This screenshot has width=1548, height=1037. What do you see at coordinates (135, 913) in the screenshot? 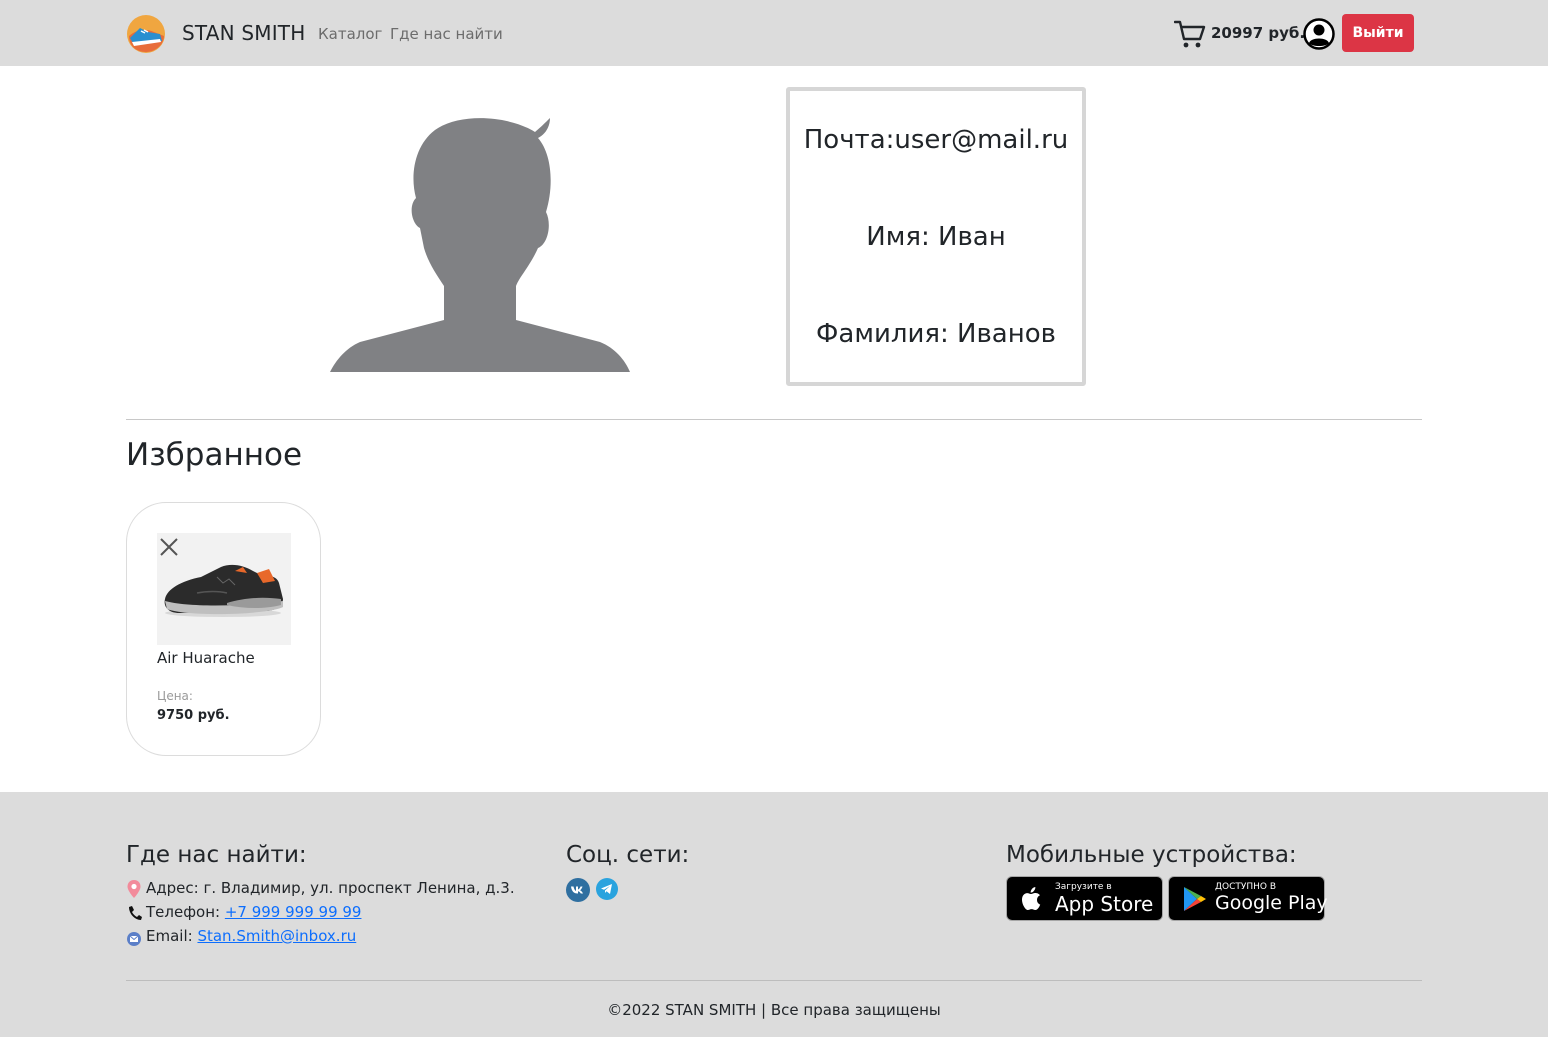
I see `phone-icon` at bounding box center [135, 913].